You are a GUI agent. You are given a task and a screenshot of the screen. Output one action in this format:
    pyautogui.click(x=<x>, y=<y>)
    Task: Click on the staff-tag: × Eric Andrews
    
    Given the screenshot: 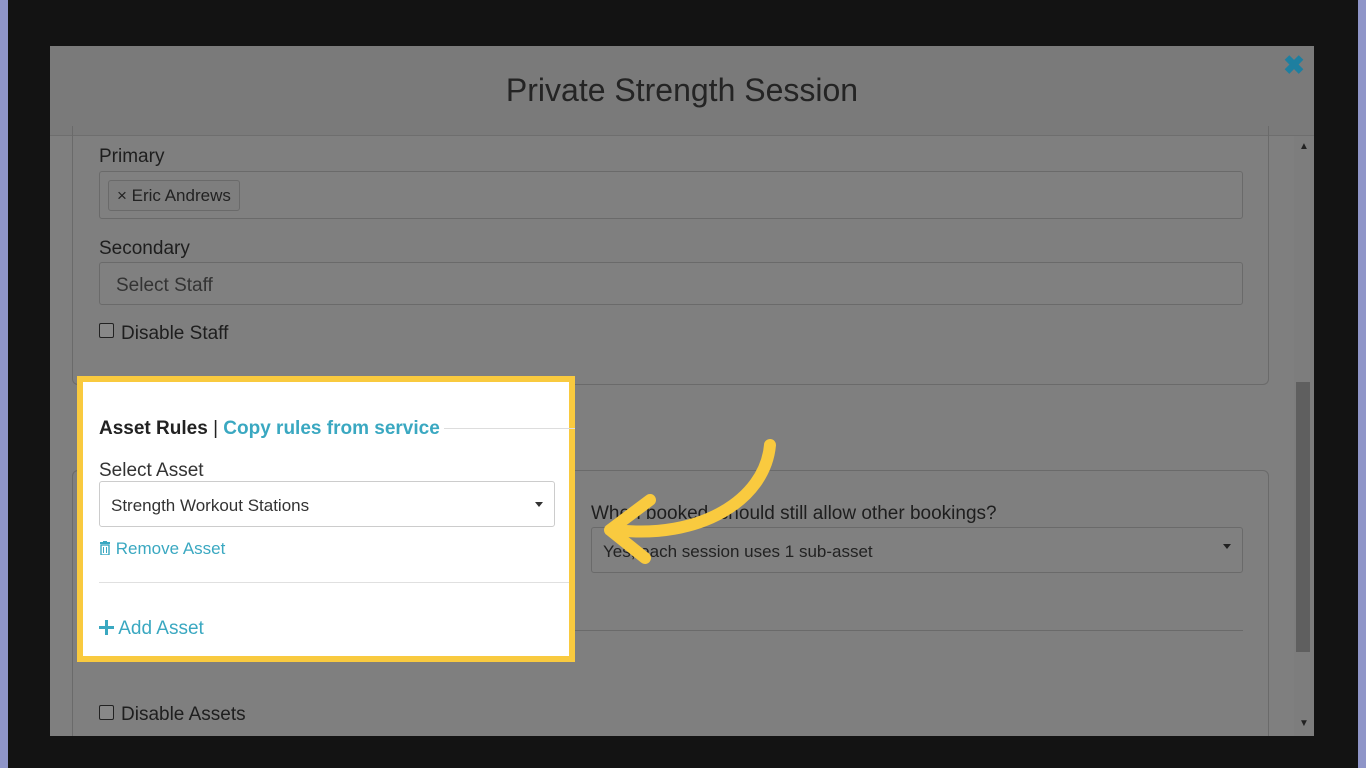 What is the action you would take?
    pyautogui.click(x=174, y=195)
    